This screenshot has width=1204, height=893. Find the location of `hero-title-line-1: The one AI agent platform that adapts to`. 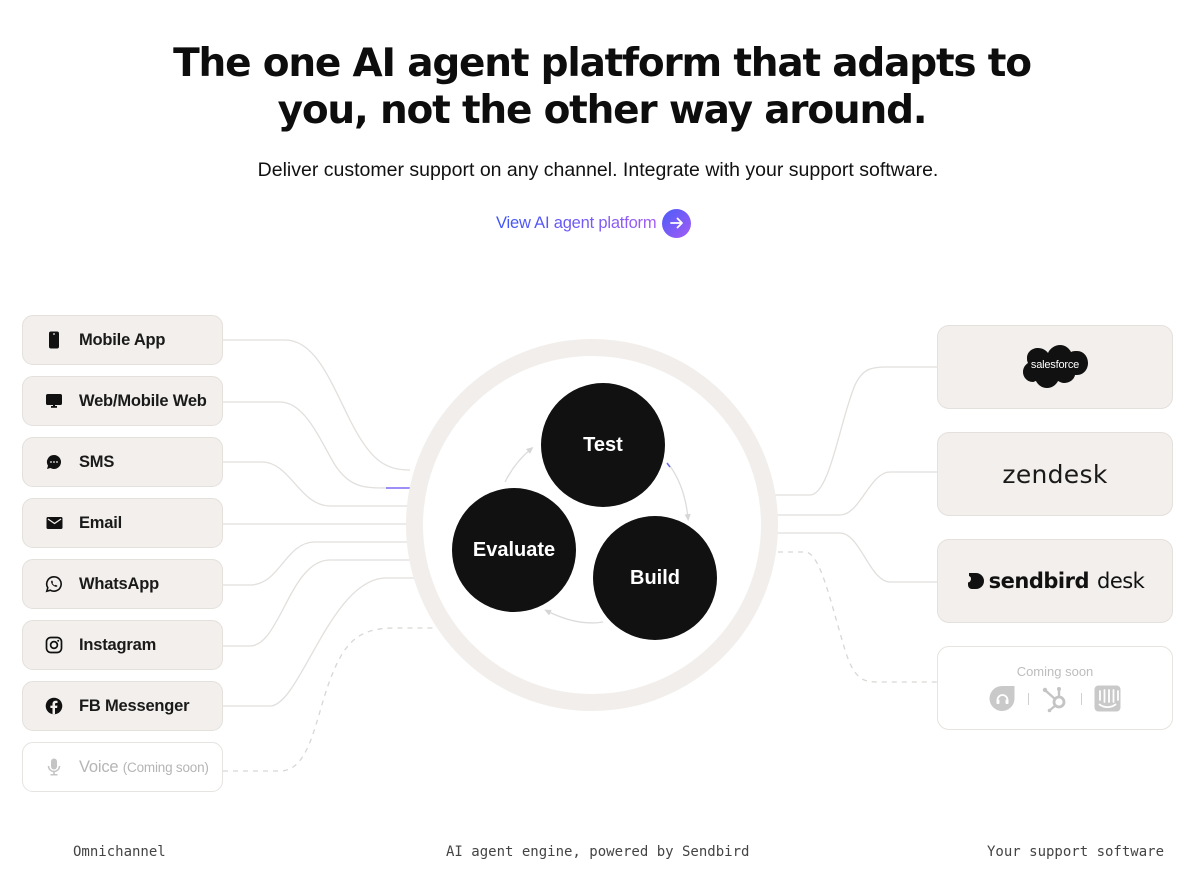

hero-title-line-1: The one AI agent platform that adapts to is located at coordinates (602, 63).